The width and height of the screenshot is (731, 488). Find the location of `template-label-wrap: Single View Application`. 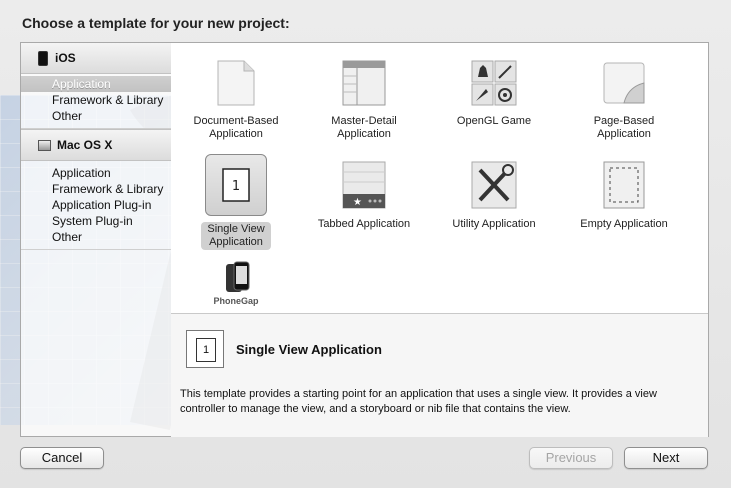

template-label-wrap: Single View Application is located at coordinates (236, 236).